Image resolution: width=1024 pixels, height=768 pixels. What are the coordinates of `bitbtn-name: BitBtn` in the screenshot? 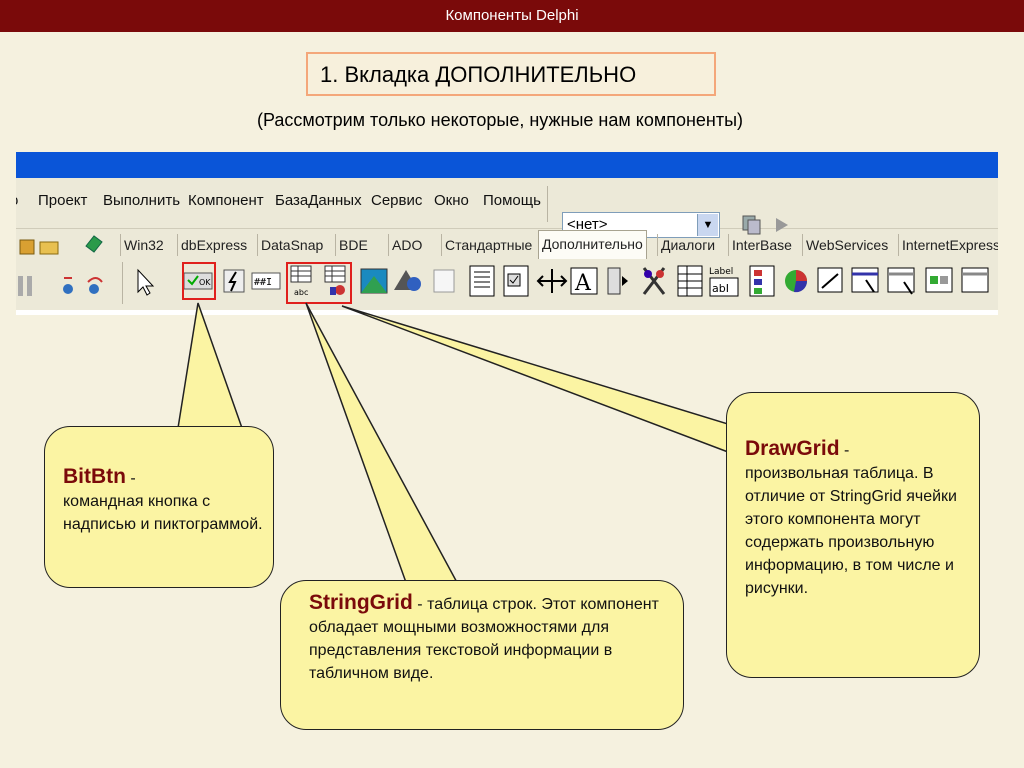 It's located at (94, 476).